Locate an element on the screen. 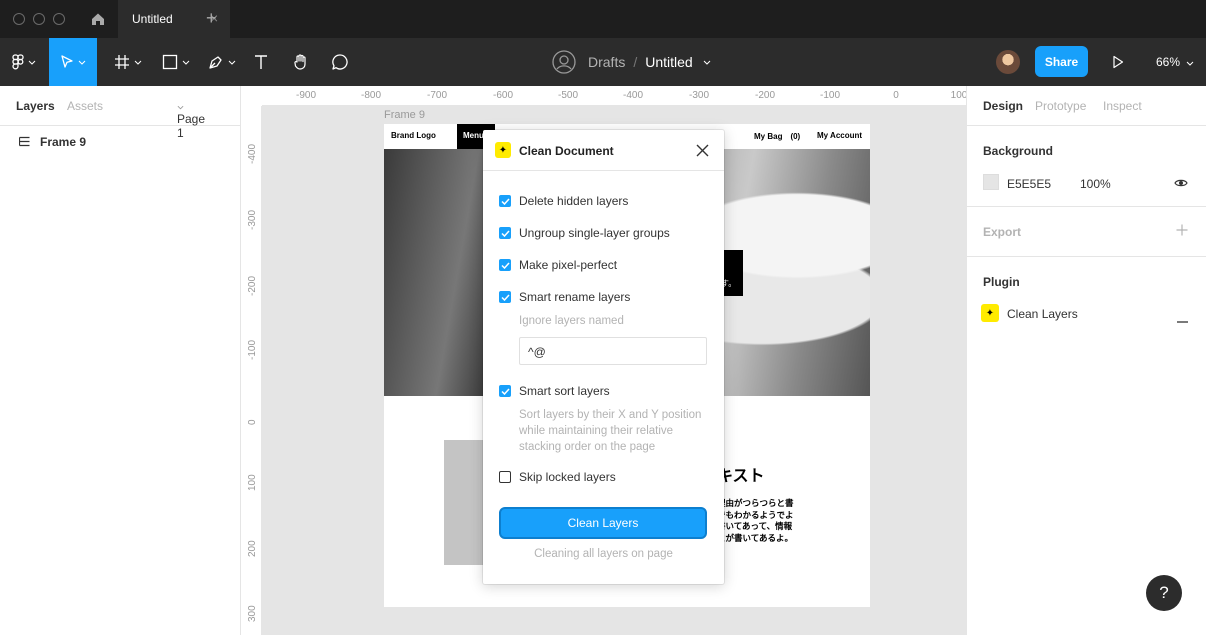 This screenshot has width=1206, height=635. main-menu-button is located at coordinates (24, 62).